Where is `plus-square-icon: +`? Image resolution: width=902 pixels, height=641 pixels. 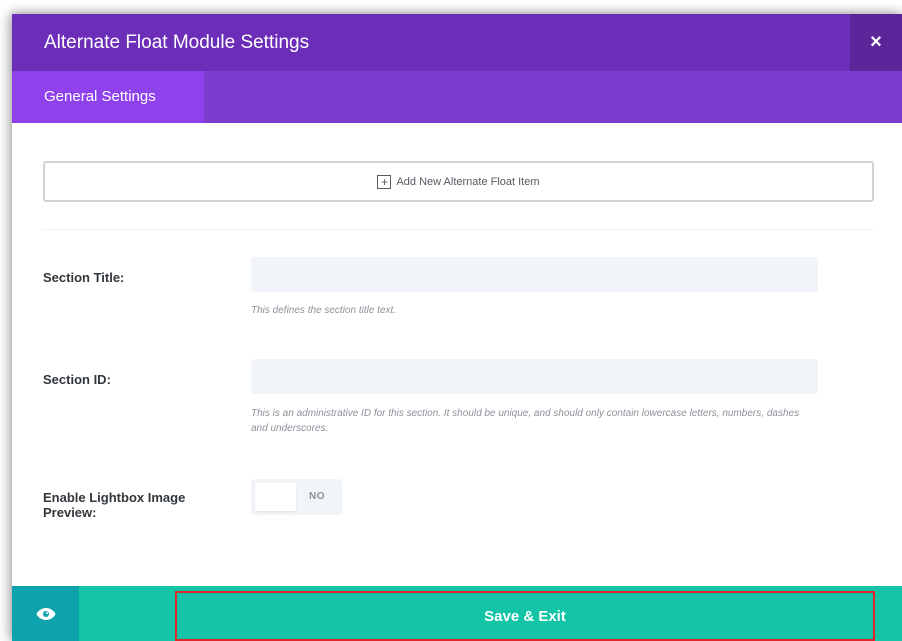
plus-square-icon: + is located at coordinates (384, 181).